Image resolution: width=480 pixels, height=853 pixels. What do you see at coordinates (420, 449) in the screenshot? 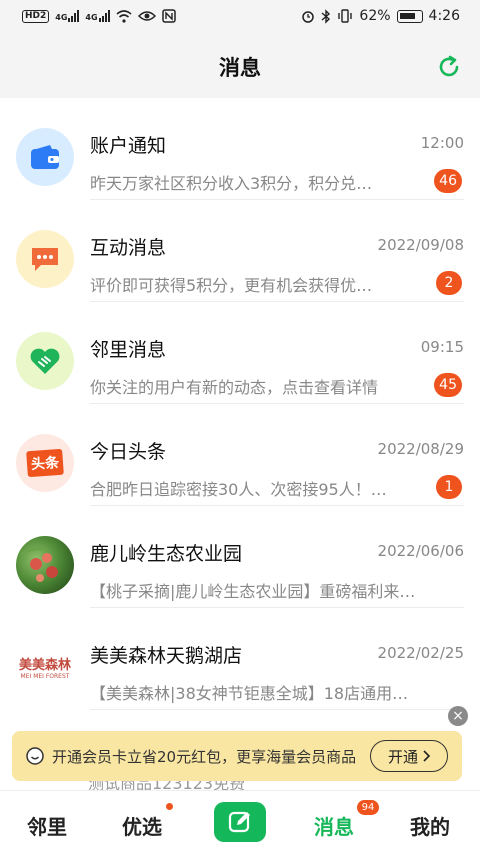
I see `message-time: 2022/08/29` at bounding box center [420, 449].